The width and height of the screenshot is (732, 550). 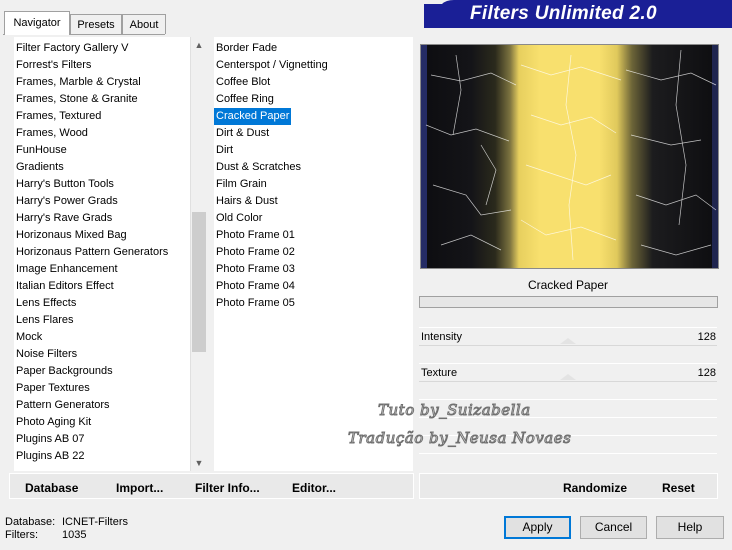 I want to click on filter-list-item: Dirt, so click(x=224, y=150).